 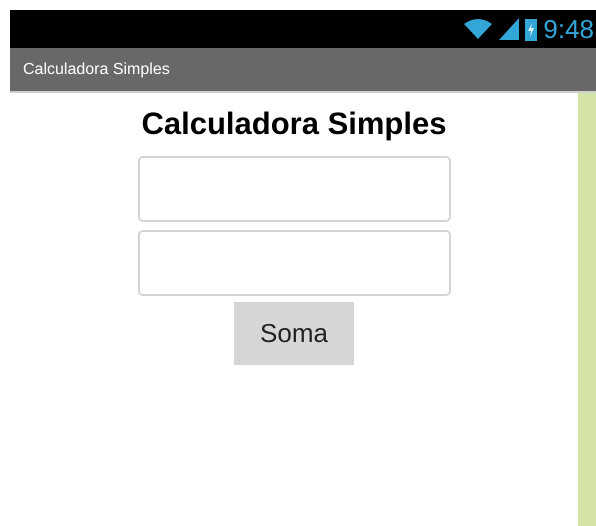 I want to click on app-title: Calculadora Simples, so click(x=96, y=70).